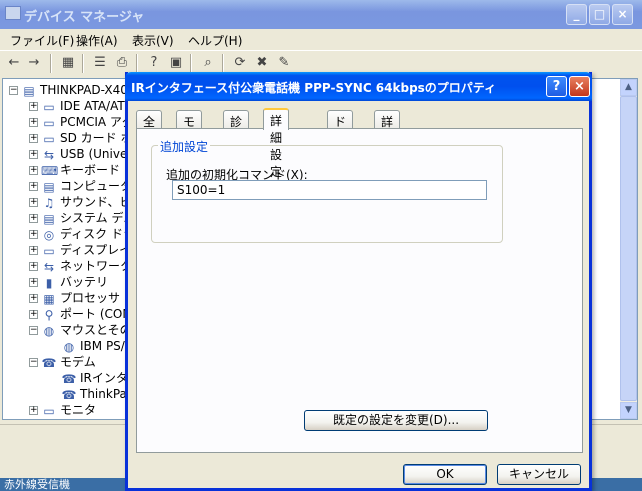  Describe the element at coordinates (262, 63) in the screenshot. I see `uninstall-icon: ✖` at that location.